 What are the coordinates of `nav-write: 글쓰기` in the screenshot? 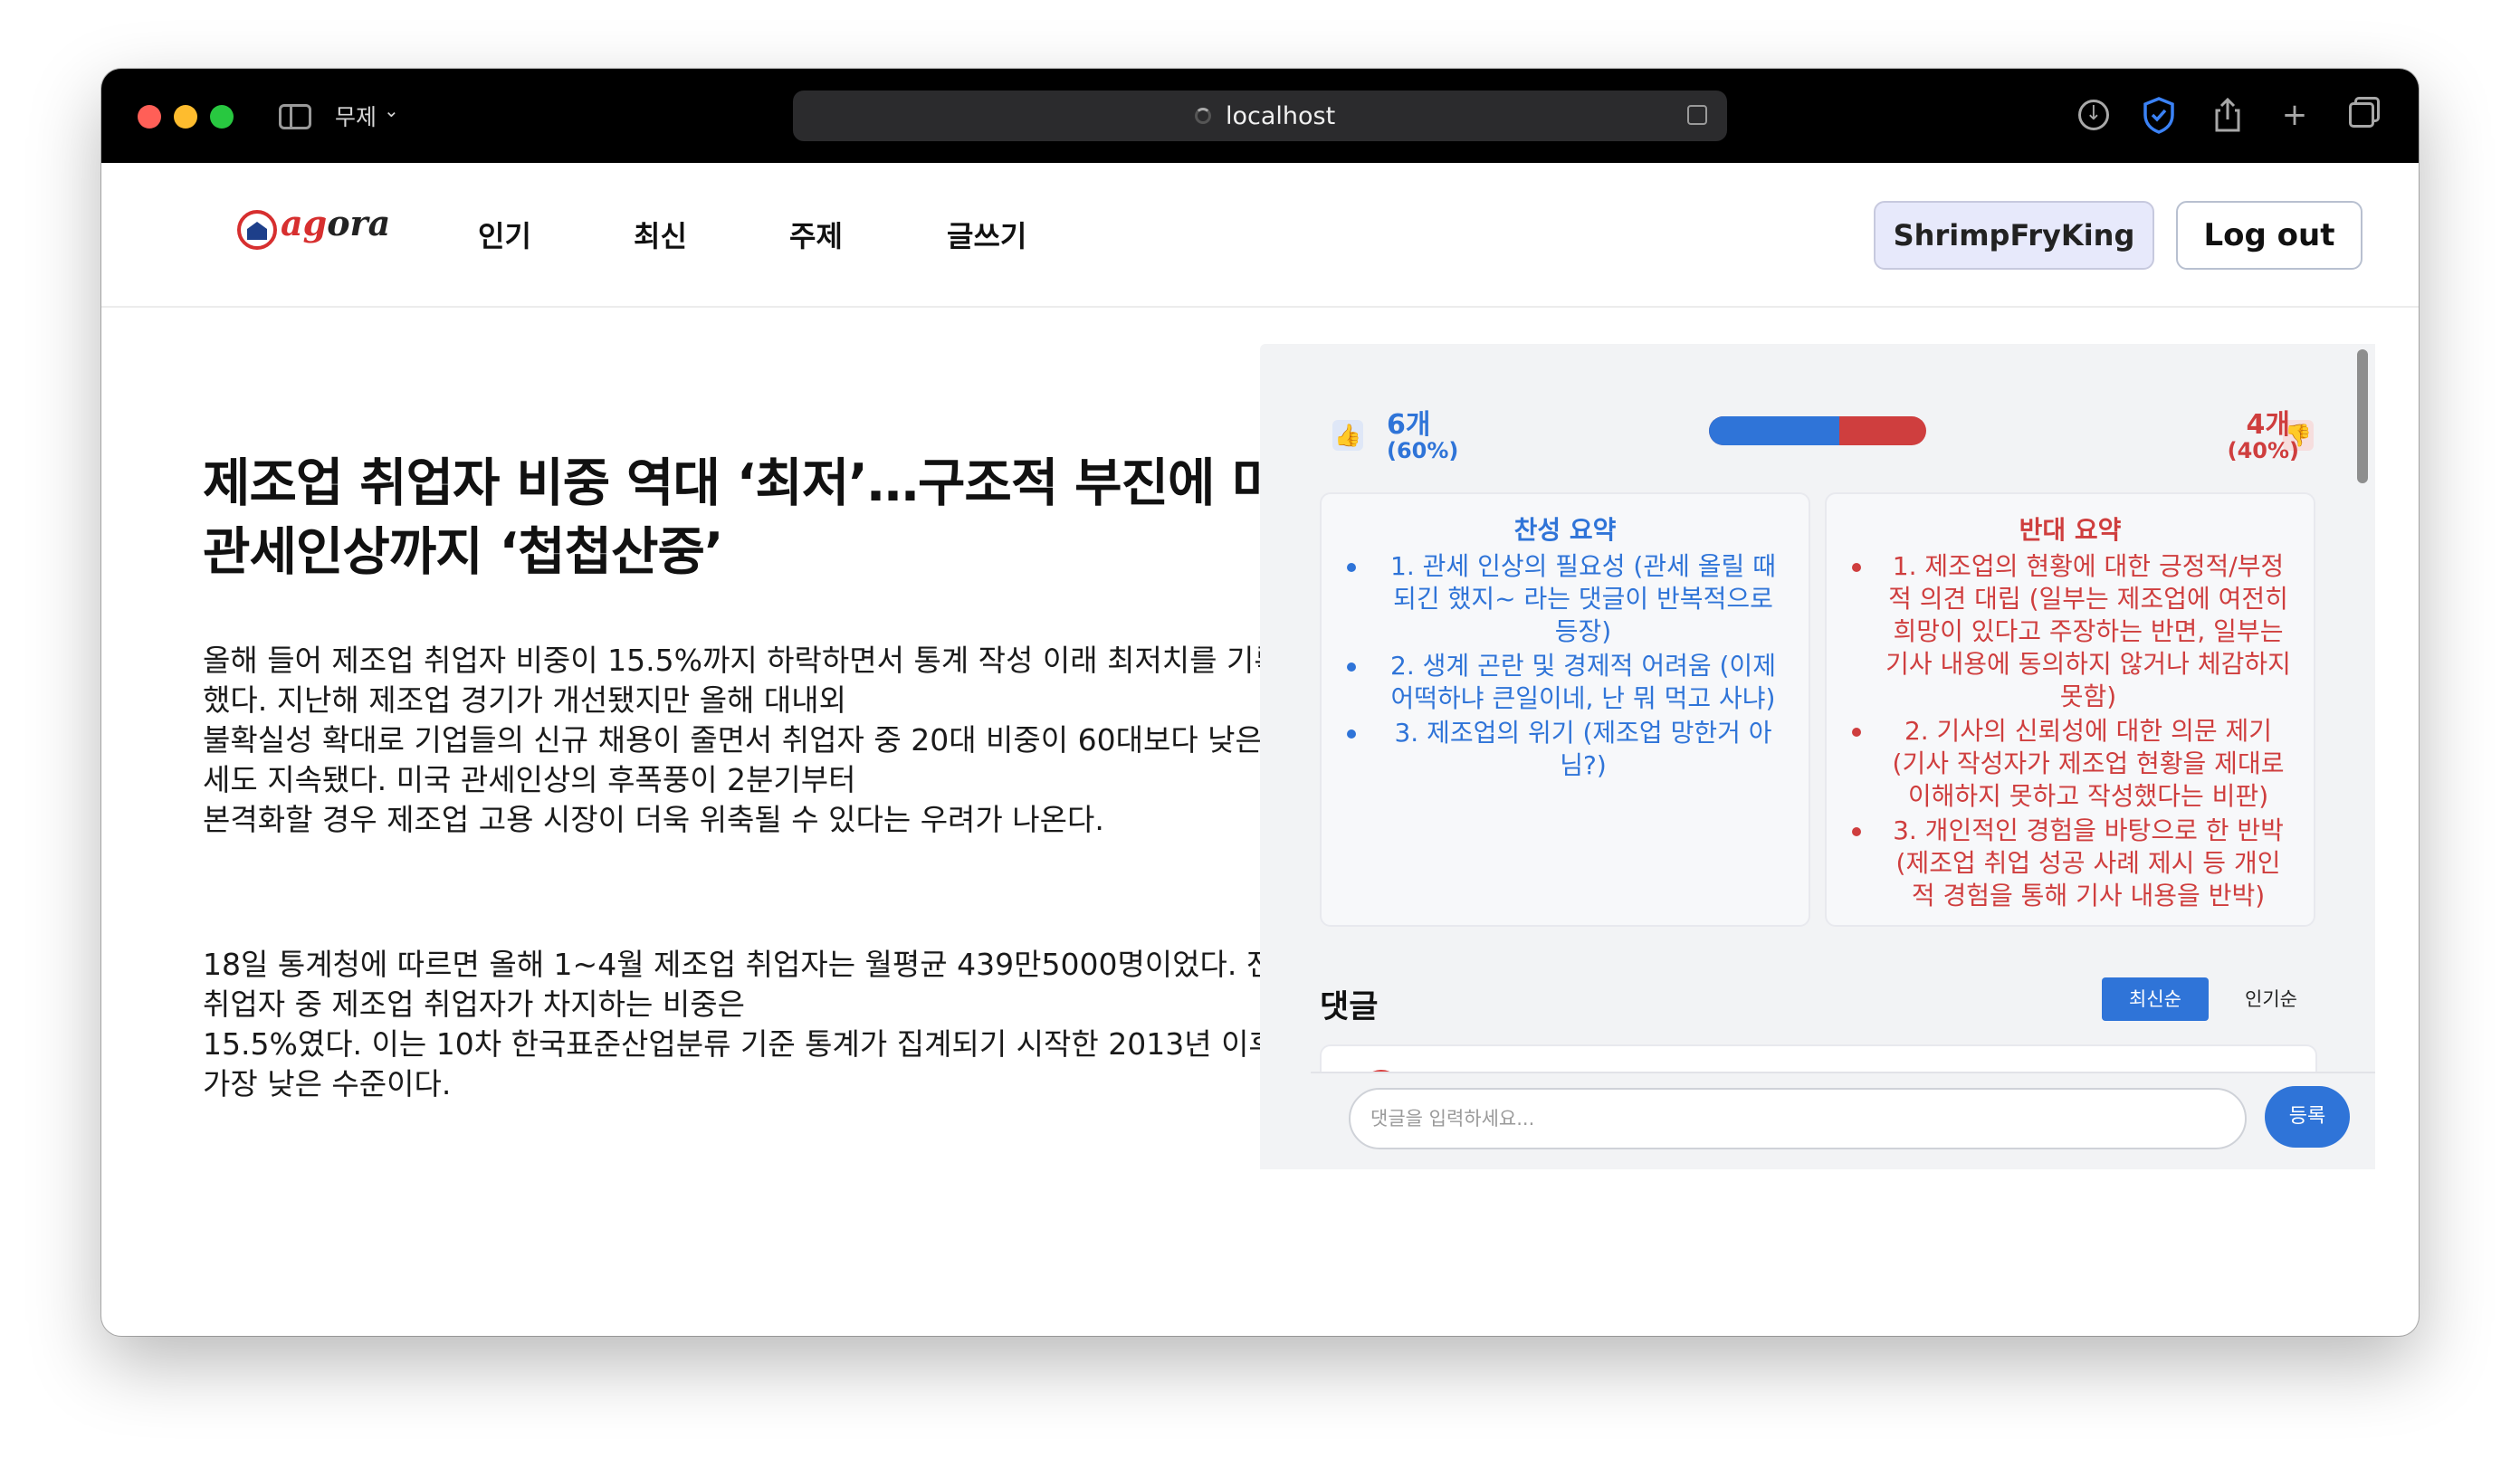 It's located at (987, 235).